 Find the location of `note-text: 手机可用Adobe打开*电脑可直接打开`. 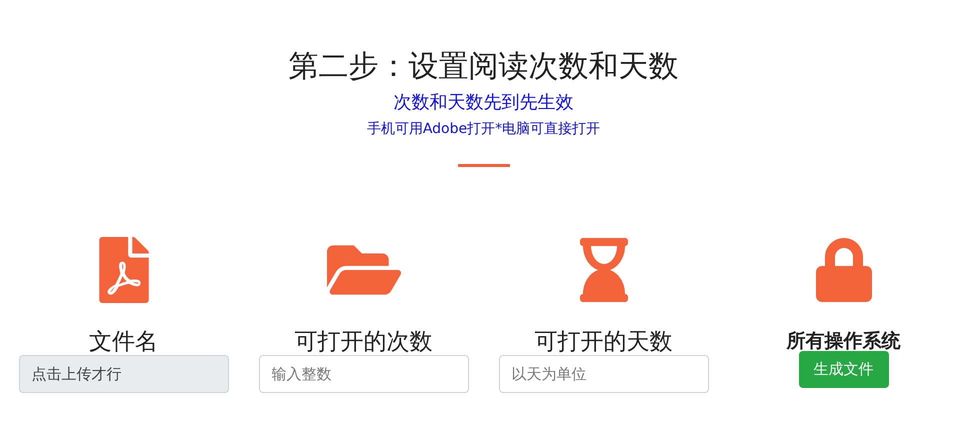

note-text: 手机可用Adobe打开*电脑可直接打开 is located at coordinates (483, 129).